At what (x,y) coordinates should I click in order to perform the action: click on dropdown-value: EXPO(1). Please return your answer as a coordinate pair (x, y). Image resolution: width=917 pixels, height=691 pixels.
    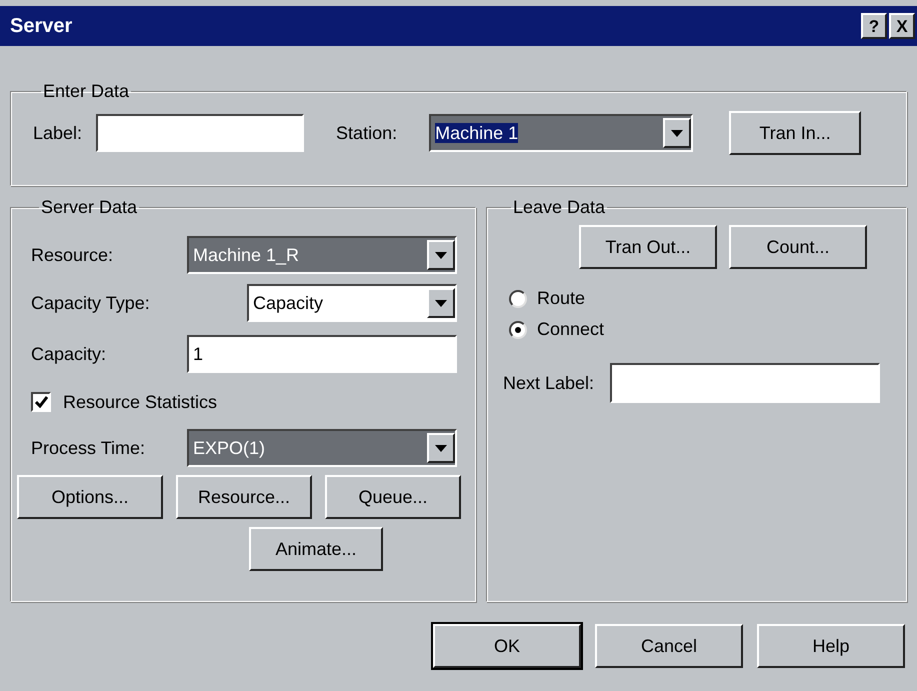
    Looking at the image, I should click on (229, 448).